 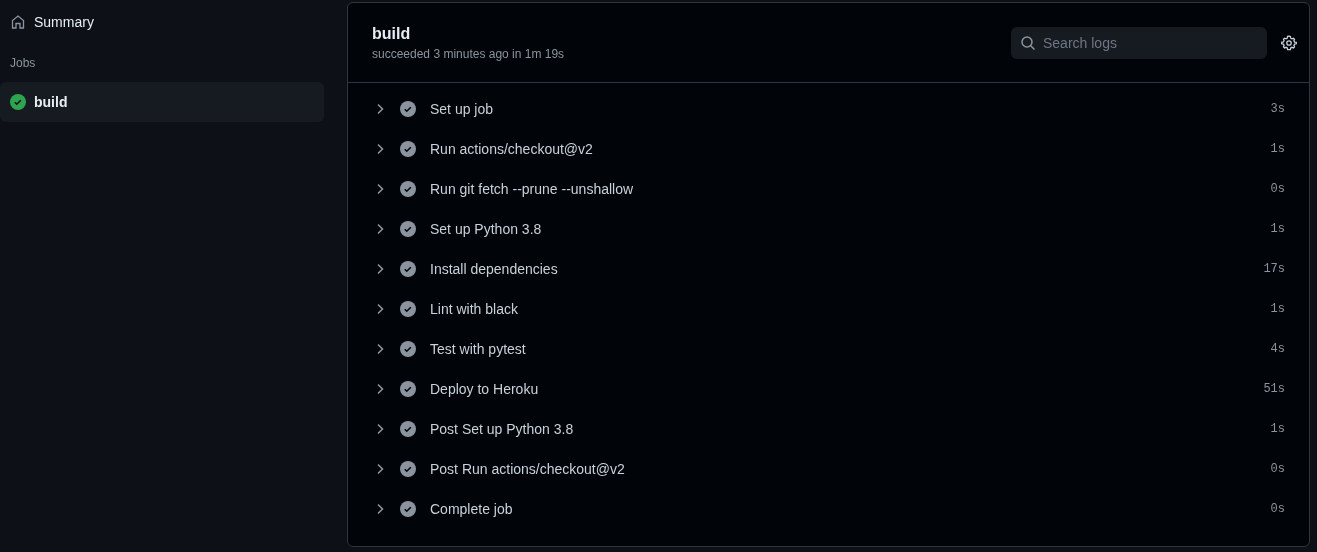 I want to click on settings-icon, so click(x=1289, y=42).